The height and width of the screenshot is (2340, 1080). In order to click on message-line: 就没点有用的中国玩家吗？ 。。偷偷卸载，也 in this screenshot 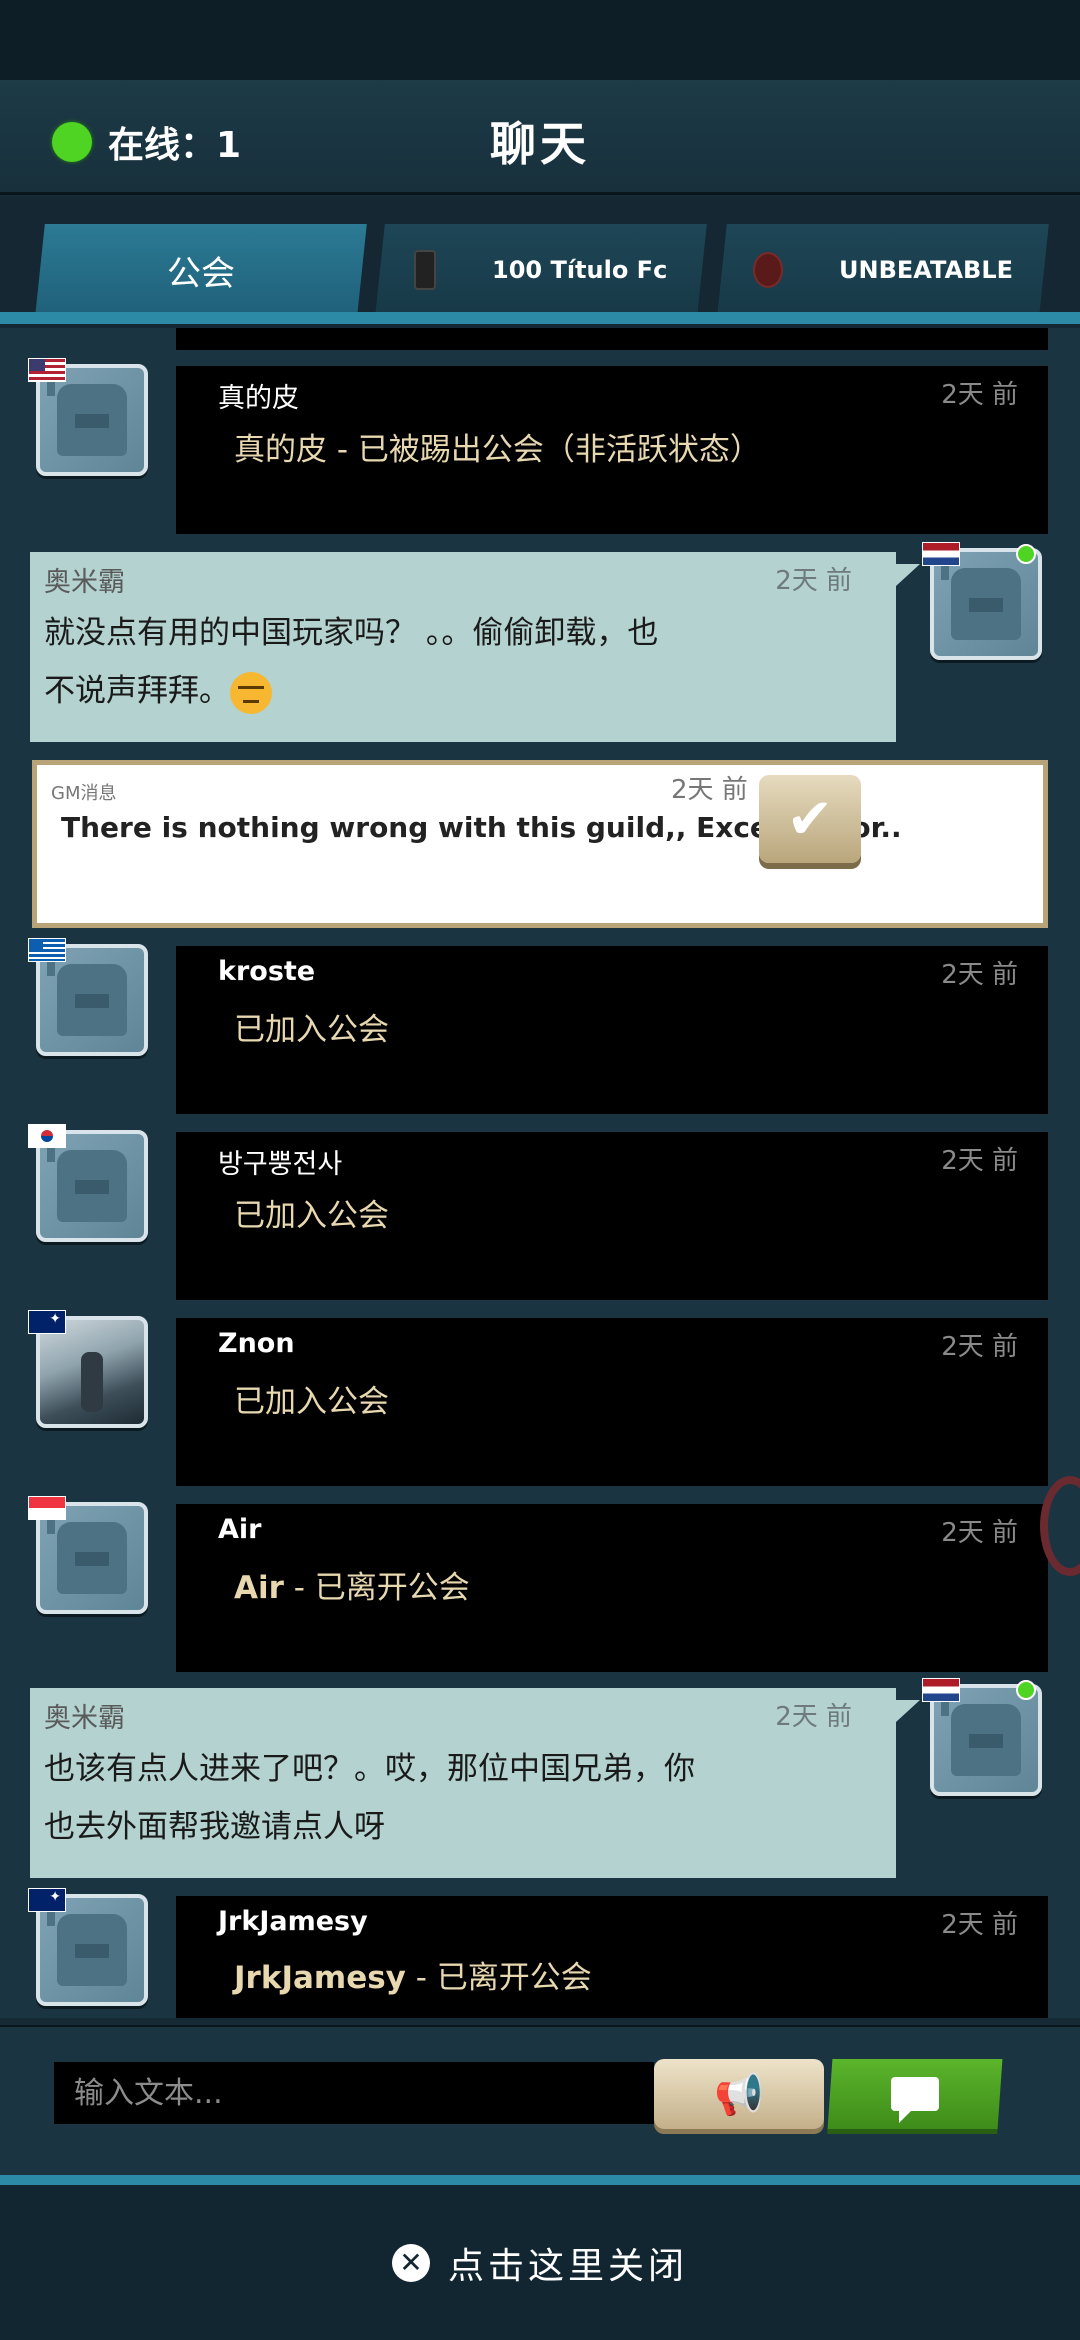, I will do `click(351, 633)`.